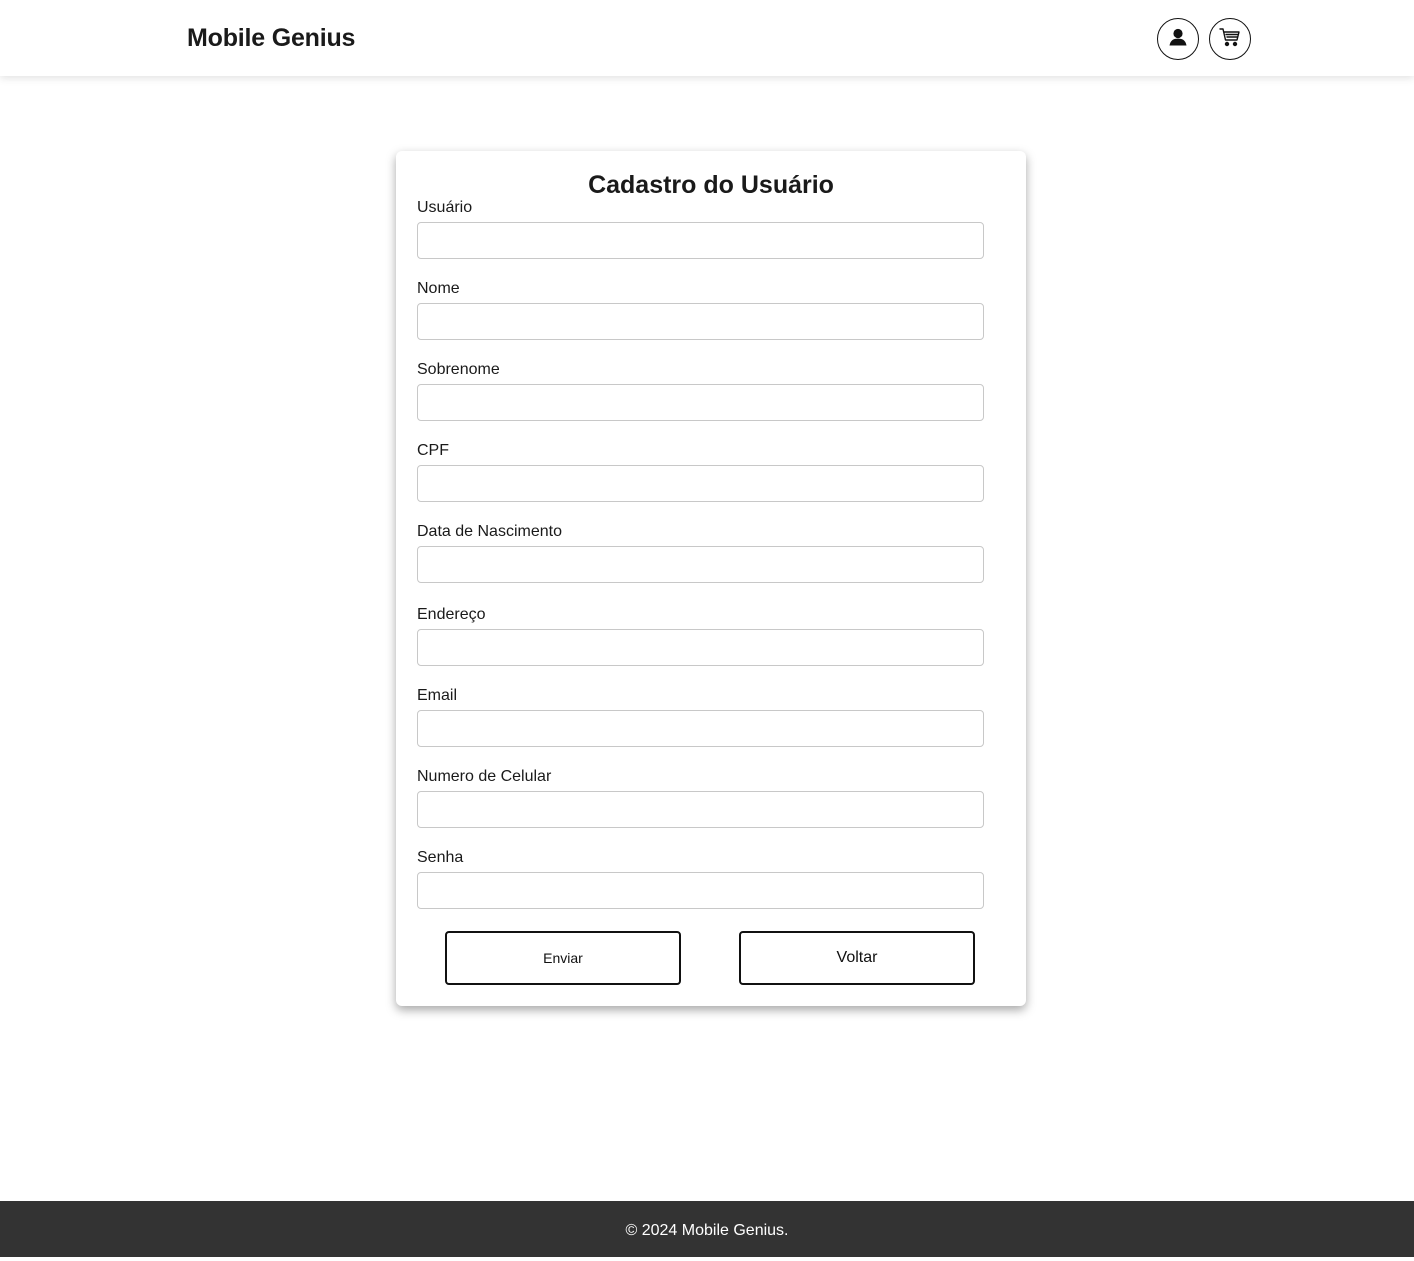  I want to click on cart-button, so click(1230, 39).